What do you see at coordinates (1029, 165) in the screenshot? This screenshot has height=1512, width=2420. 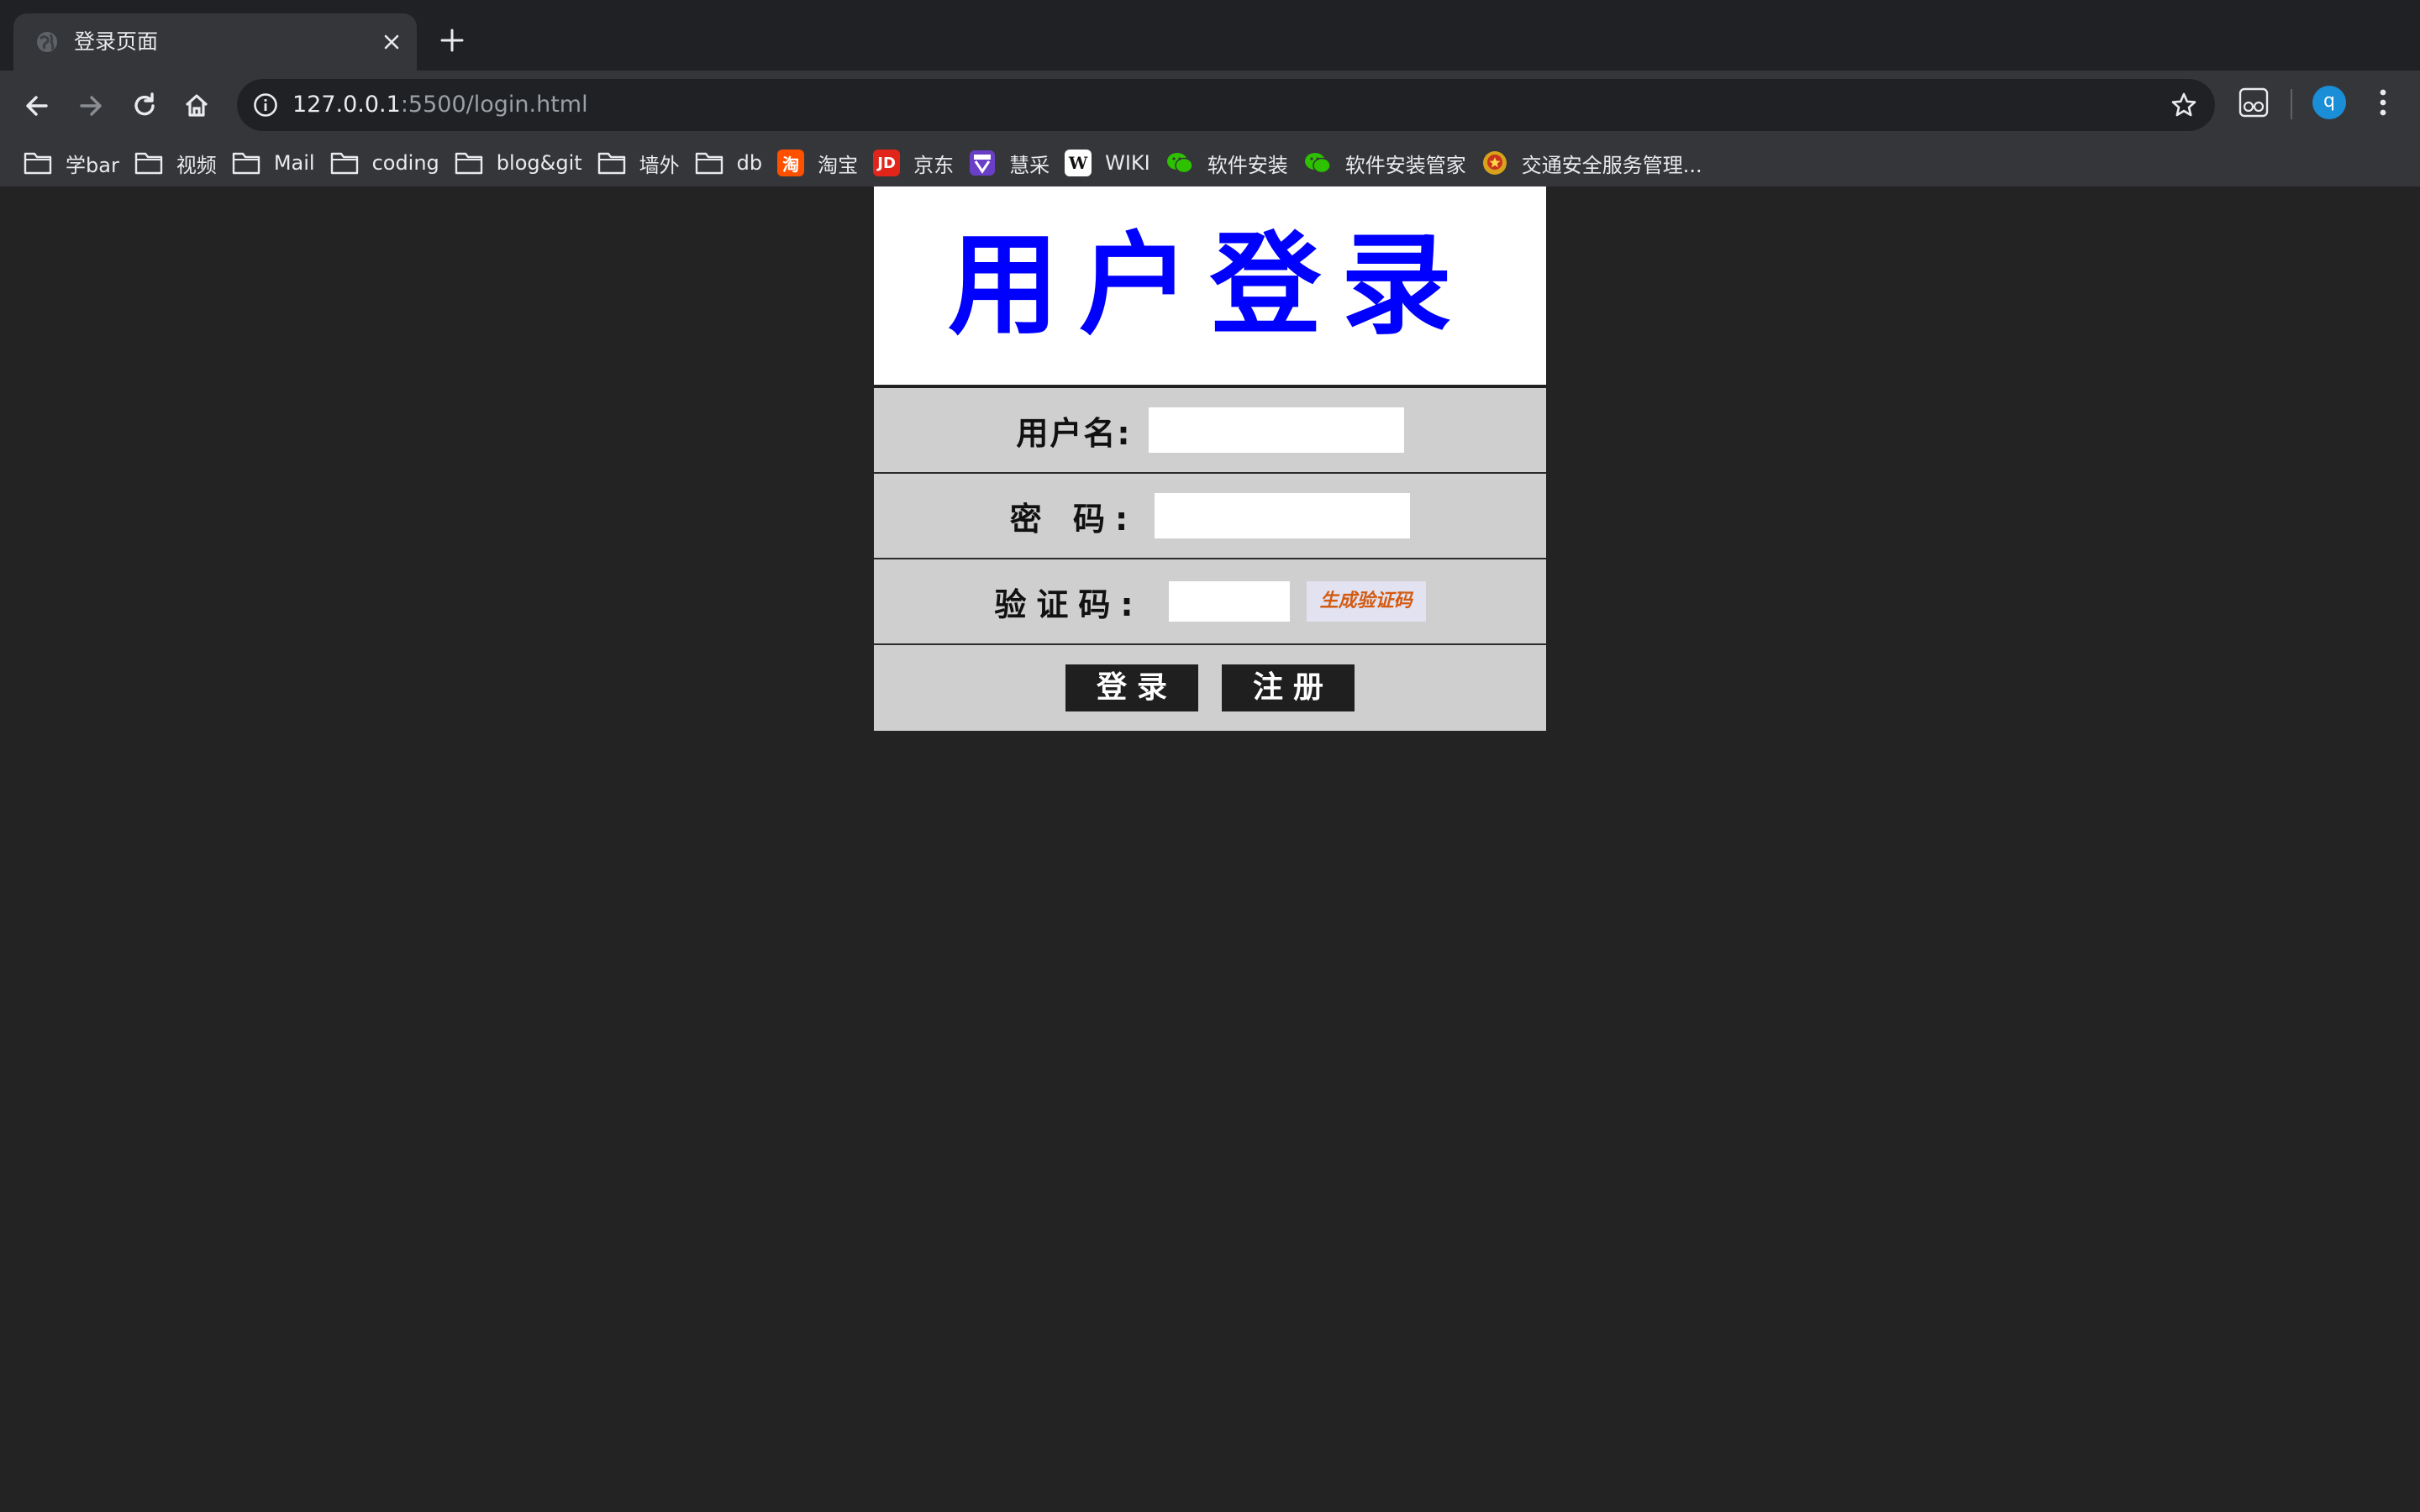 I see `bookmark-label: 慧采` at bounding box center [1029, 165].